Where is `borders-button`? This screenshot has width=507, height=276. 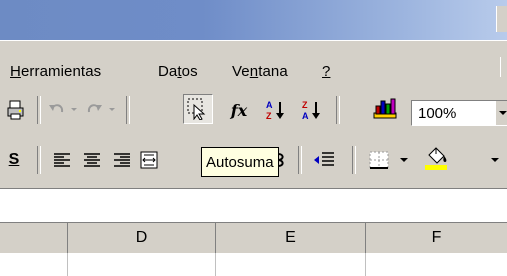 borders-button is located at coordinates (379, 160).